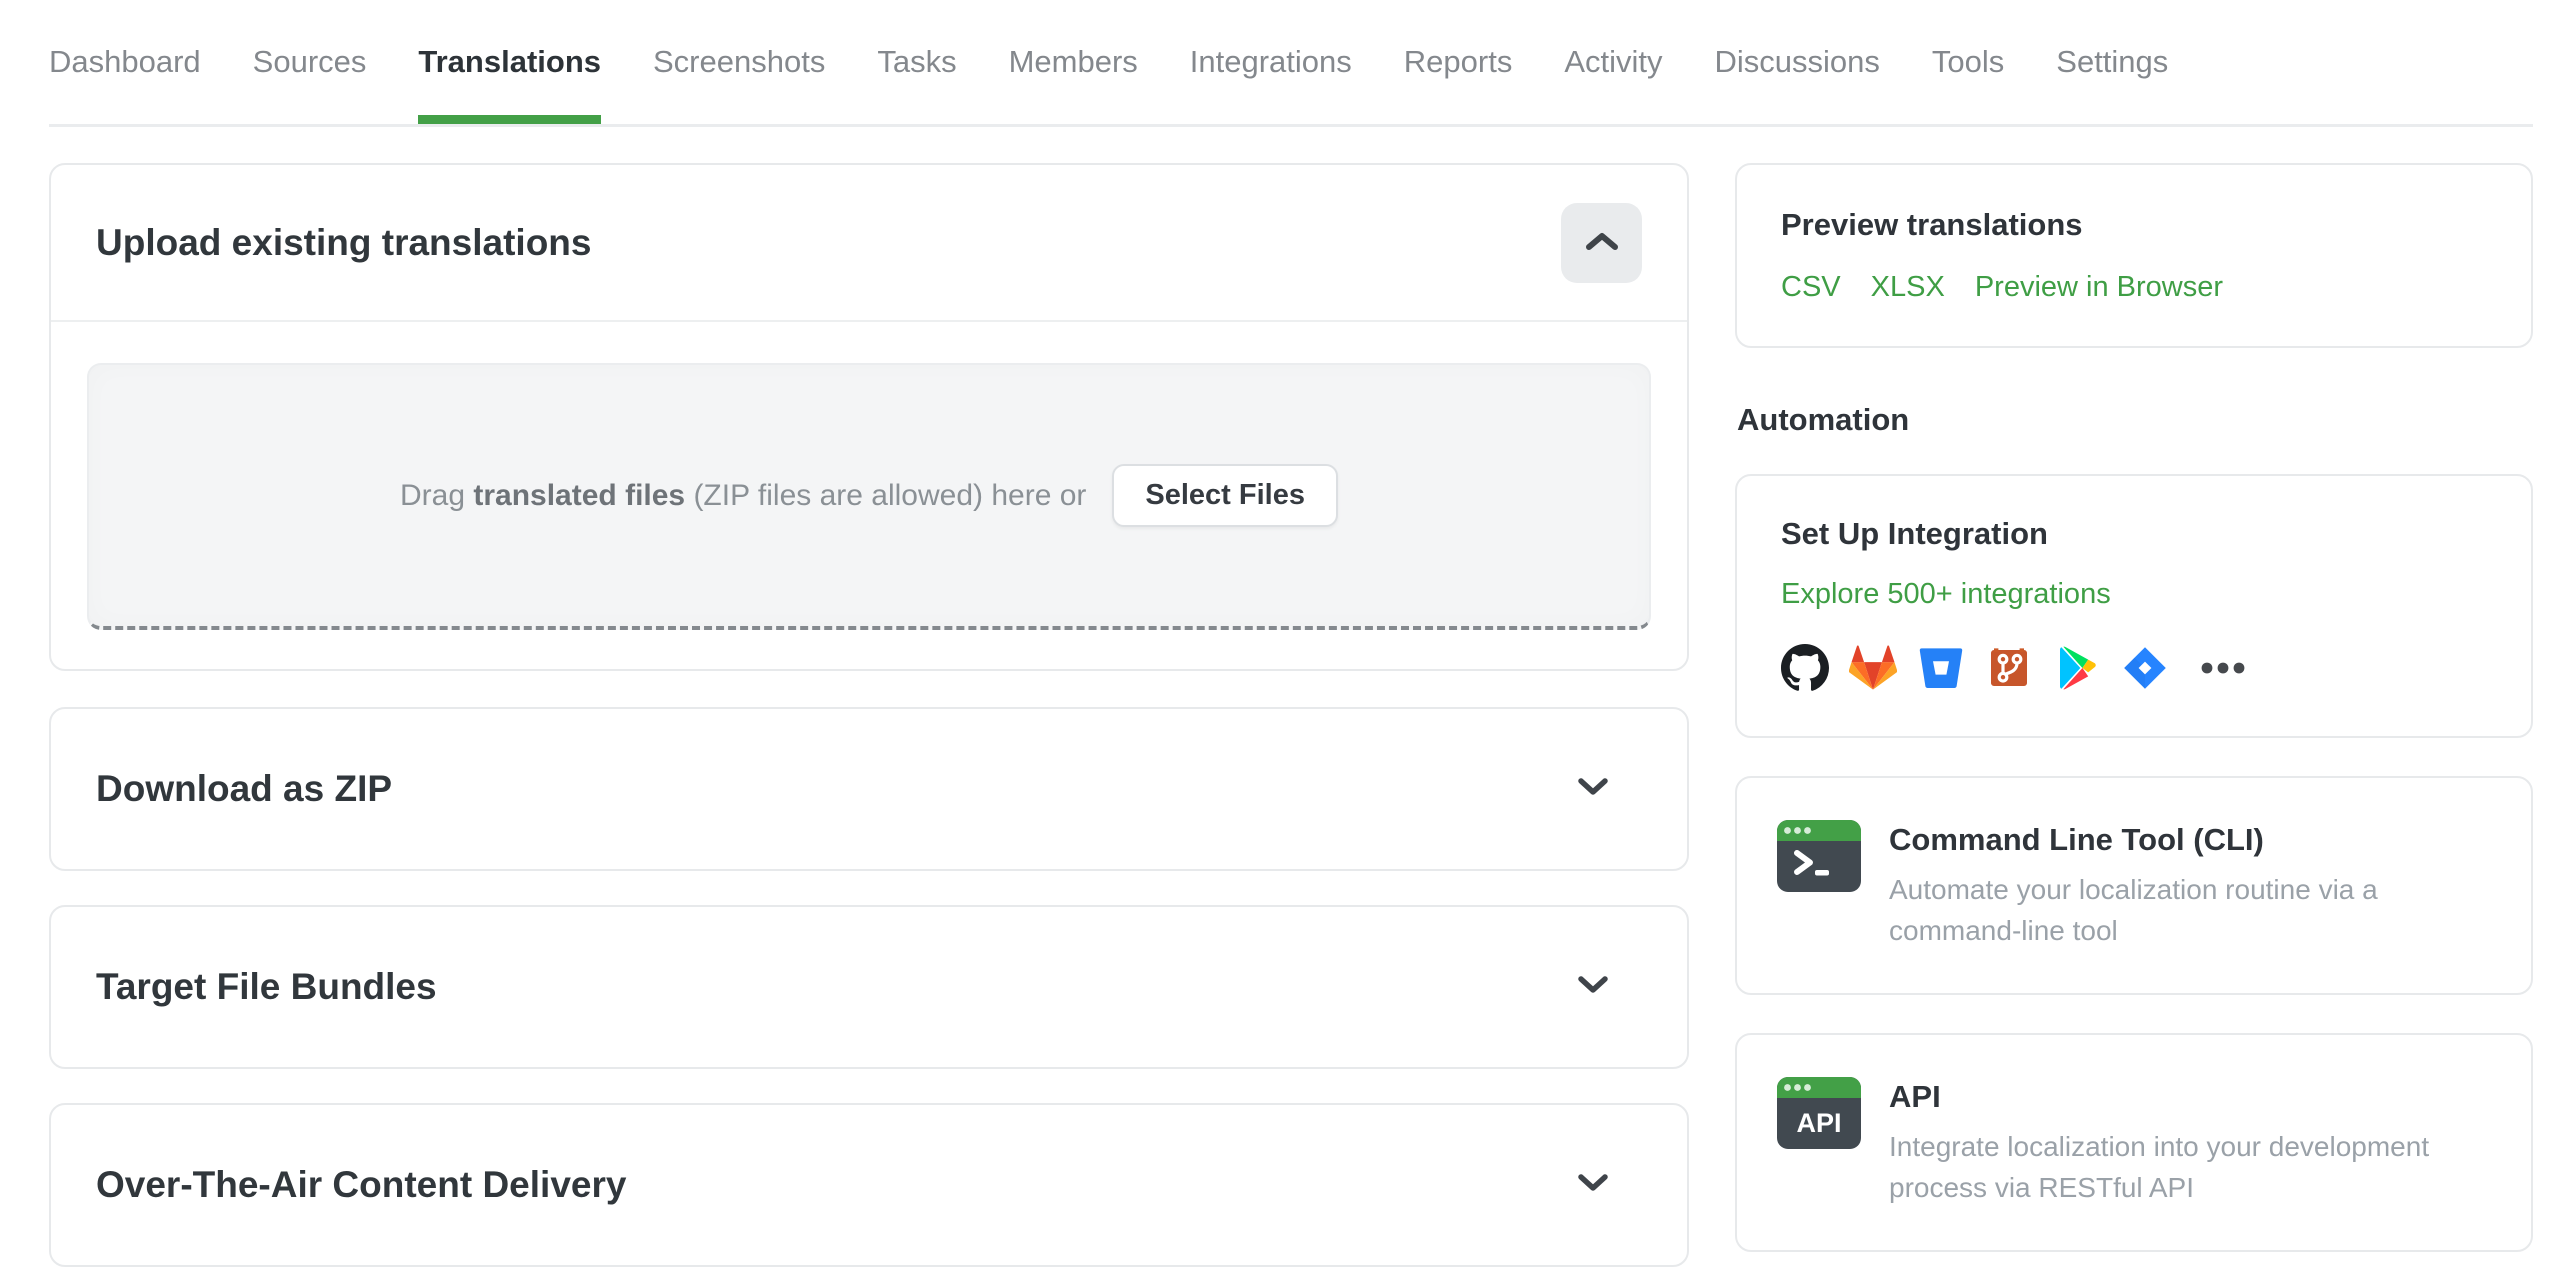 Image resolution: width=2550 pixels, height=1288 pixels. What do you see at coordinates (1818, 1123) in the screenshot?
I see `svg-text: API` at bounding box center [1818, 1123].